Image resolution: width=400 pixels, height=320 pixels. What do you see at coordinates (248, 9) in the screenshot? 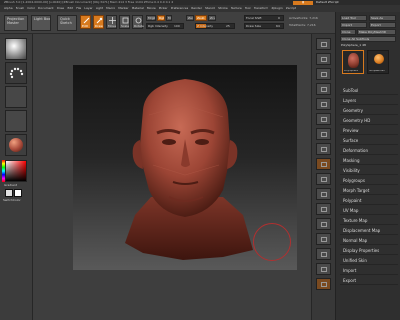
I see `menu-item-tool: Tool` at bounding box center [248, 9].